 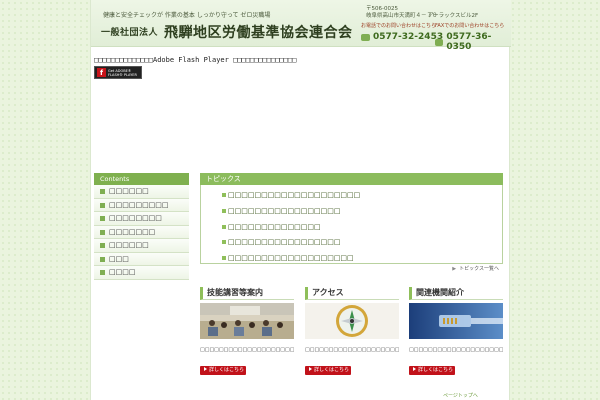 What do you see at coordinates (469, 42) in the screenshot?
I see `fax-number-text: 0577-36-0350` at bounding box center [469, 42].